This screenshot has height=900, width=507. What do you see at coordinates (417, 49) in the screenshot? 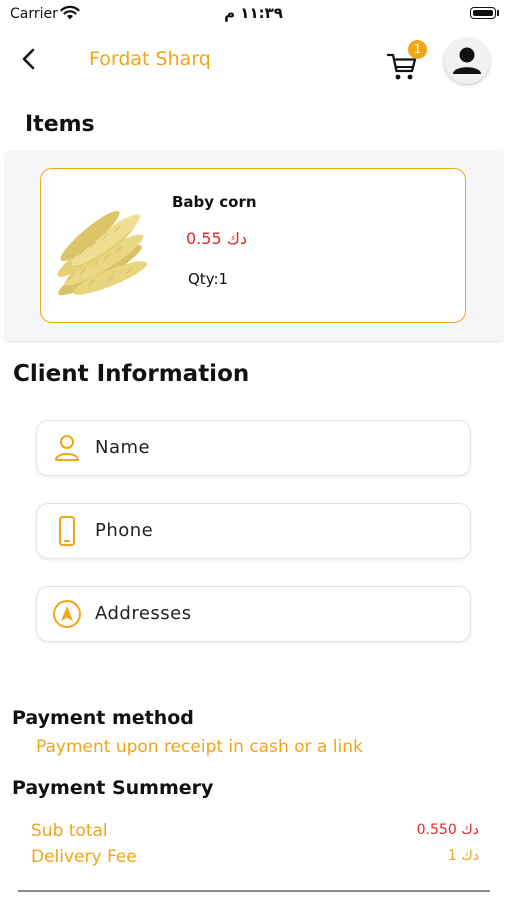
I see `cart-count-badge: 1` at bounding box center [417, 49].